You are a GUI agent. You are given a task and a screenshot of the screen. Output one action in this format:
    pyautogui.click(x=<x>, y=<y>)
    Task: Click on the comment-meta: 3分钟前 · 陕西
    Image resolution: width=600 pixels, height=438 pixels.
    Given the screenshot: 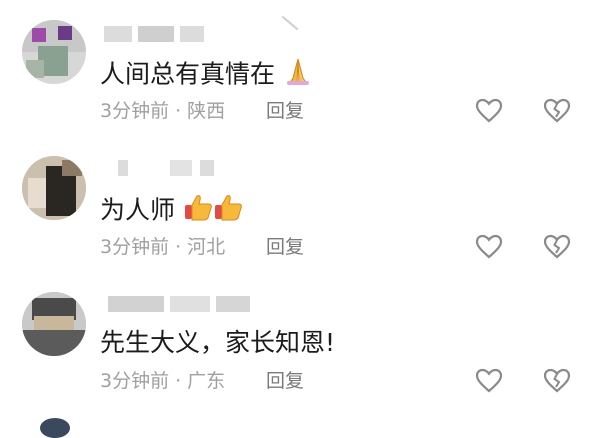 What is the action you would take?
    pyautogui.click(x=162, y=111)
    